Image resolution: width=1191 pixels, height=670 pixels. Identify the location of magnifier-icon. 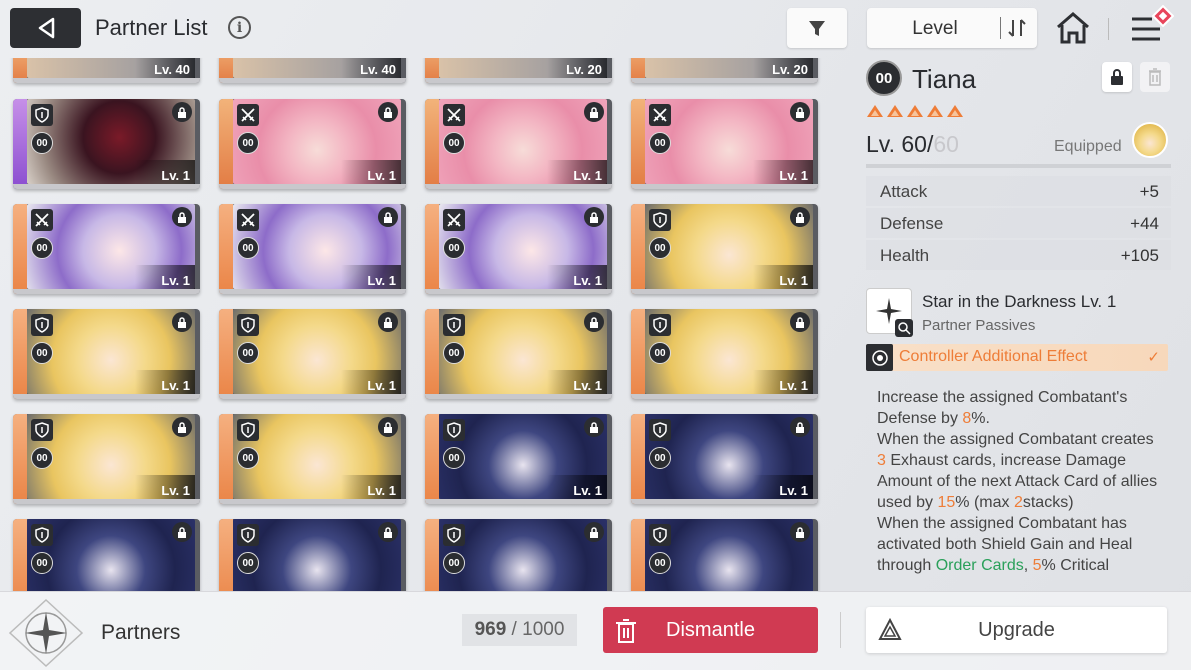
(904, 328).